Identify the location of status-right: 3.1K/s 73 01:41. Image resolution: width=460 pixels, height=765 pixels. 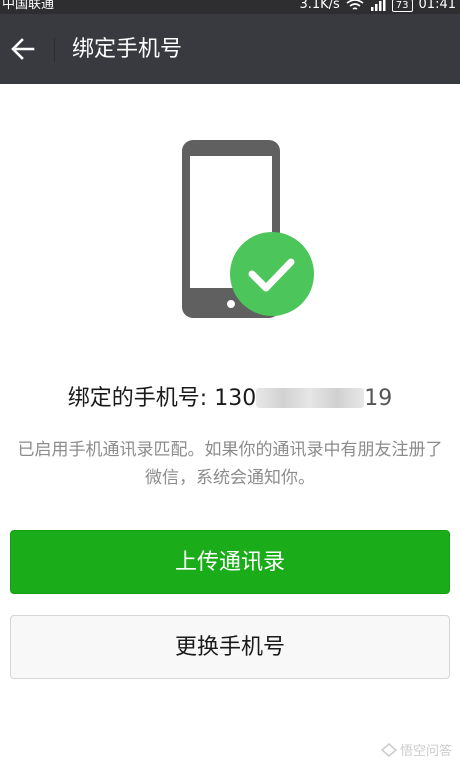
(377, 6).